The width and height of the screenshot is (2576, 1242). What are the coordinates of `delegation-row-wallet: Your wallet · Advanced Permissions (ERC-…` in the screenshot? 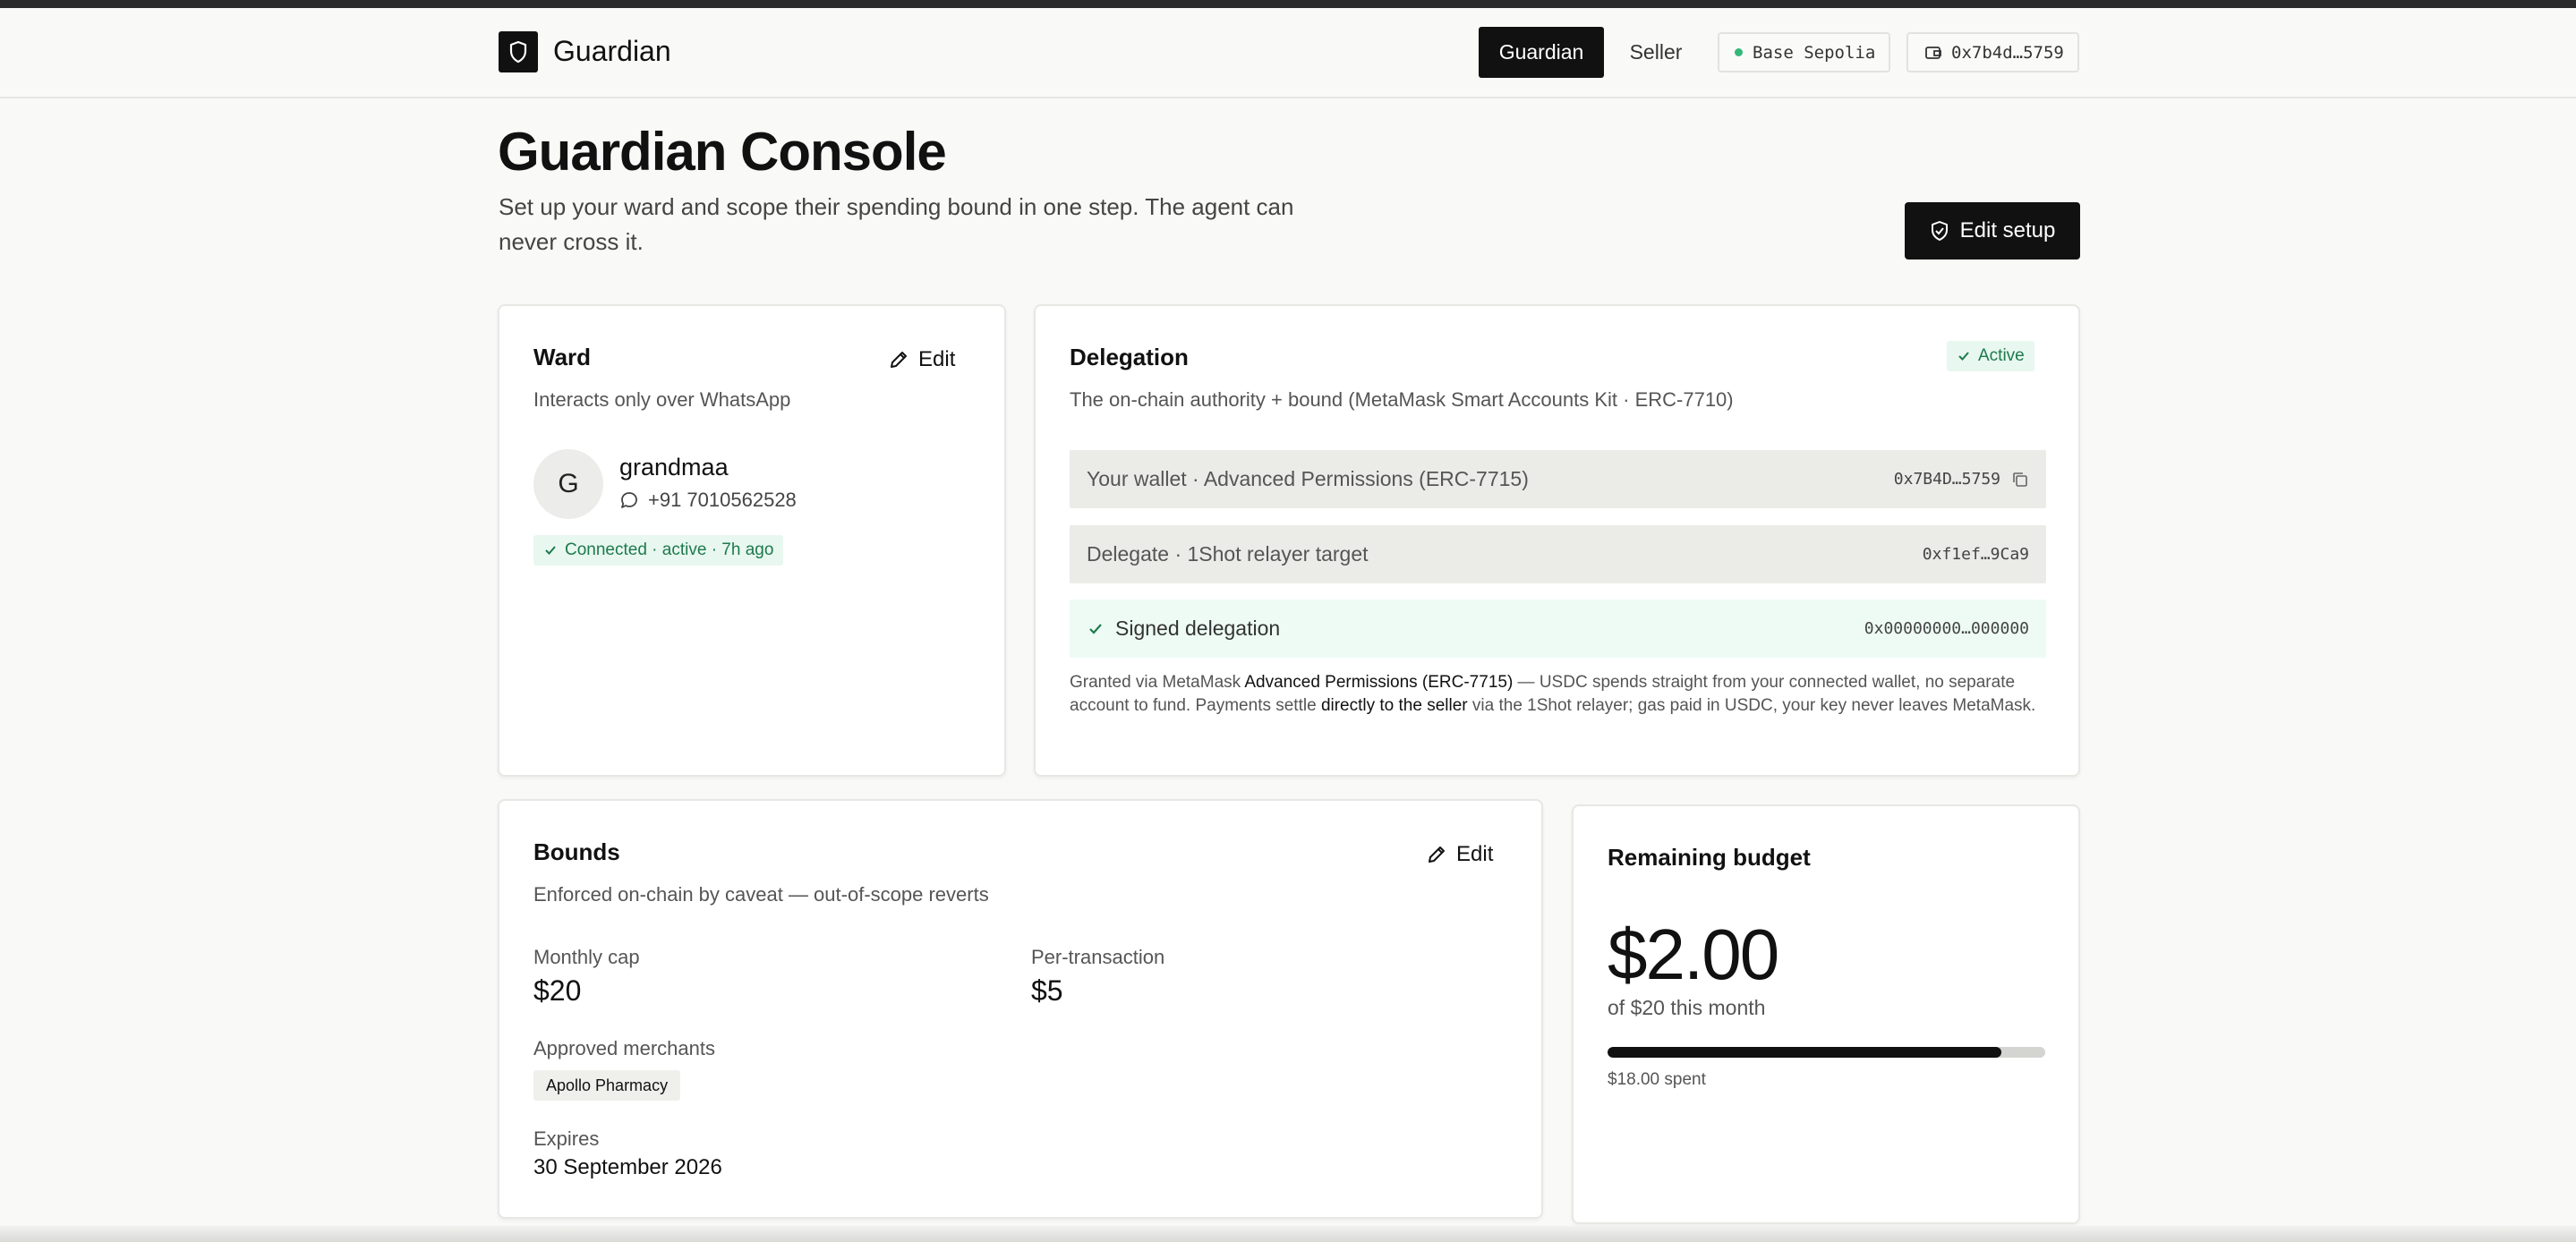 It's located at (1558, 479).